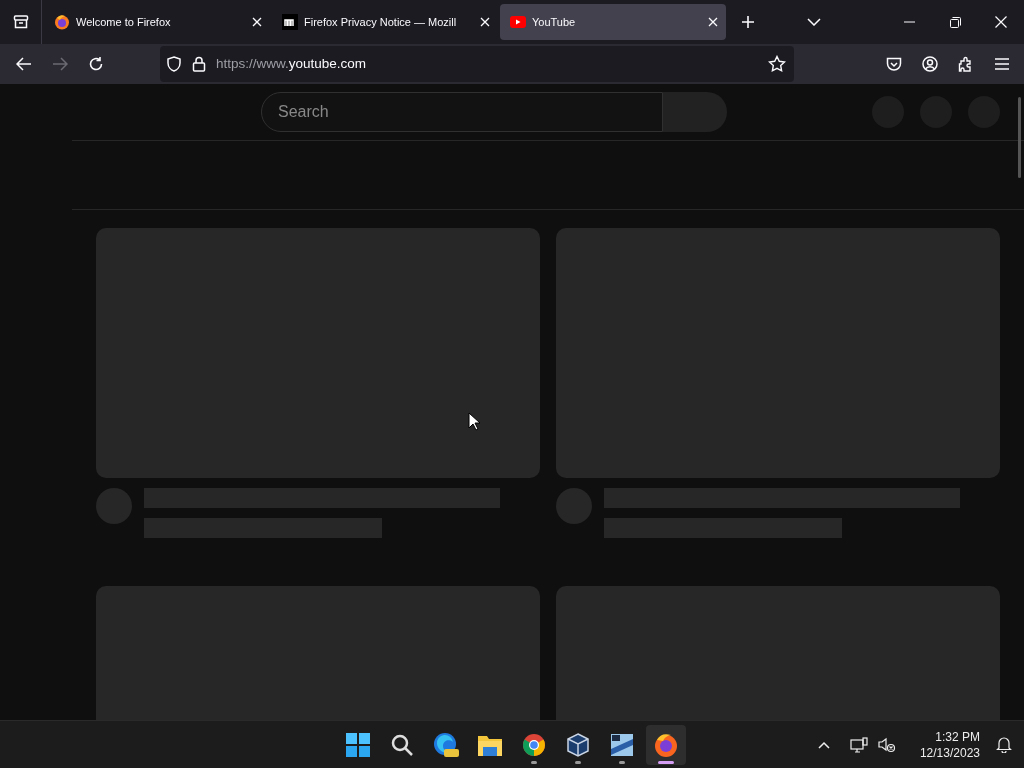  Describe the element at coordinates (1019, 137) in the screenshot. I see `scrollbar-thumb` at that location.